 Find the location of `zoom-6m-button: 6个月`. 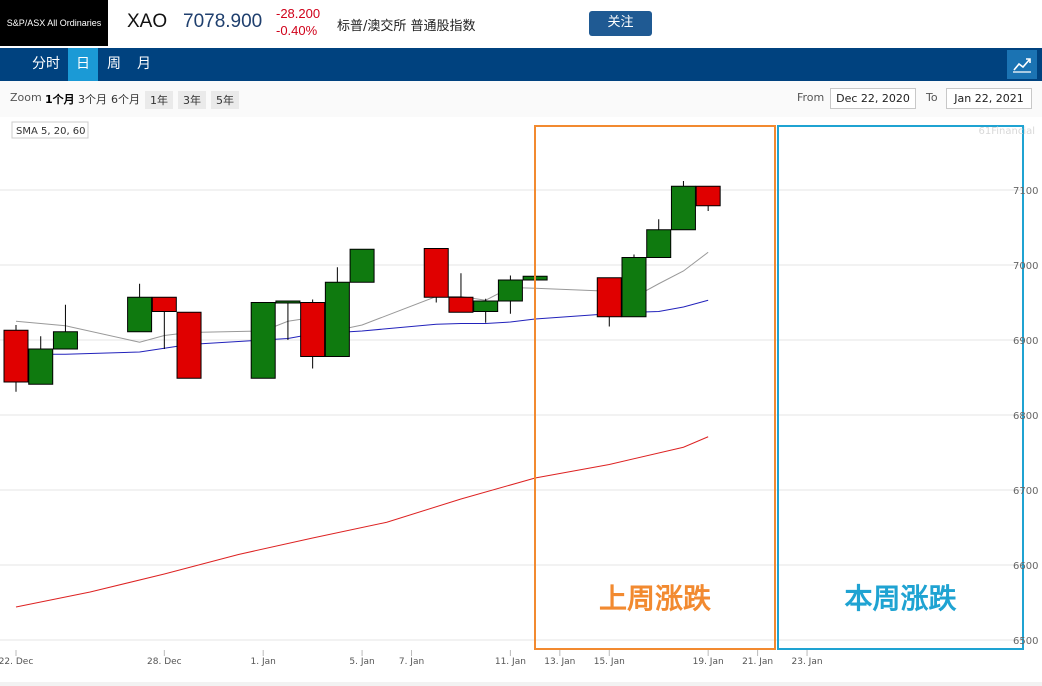

zoom-6m-button: 6个月 is located at coordinates (125, 99).